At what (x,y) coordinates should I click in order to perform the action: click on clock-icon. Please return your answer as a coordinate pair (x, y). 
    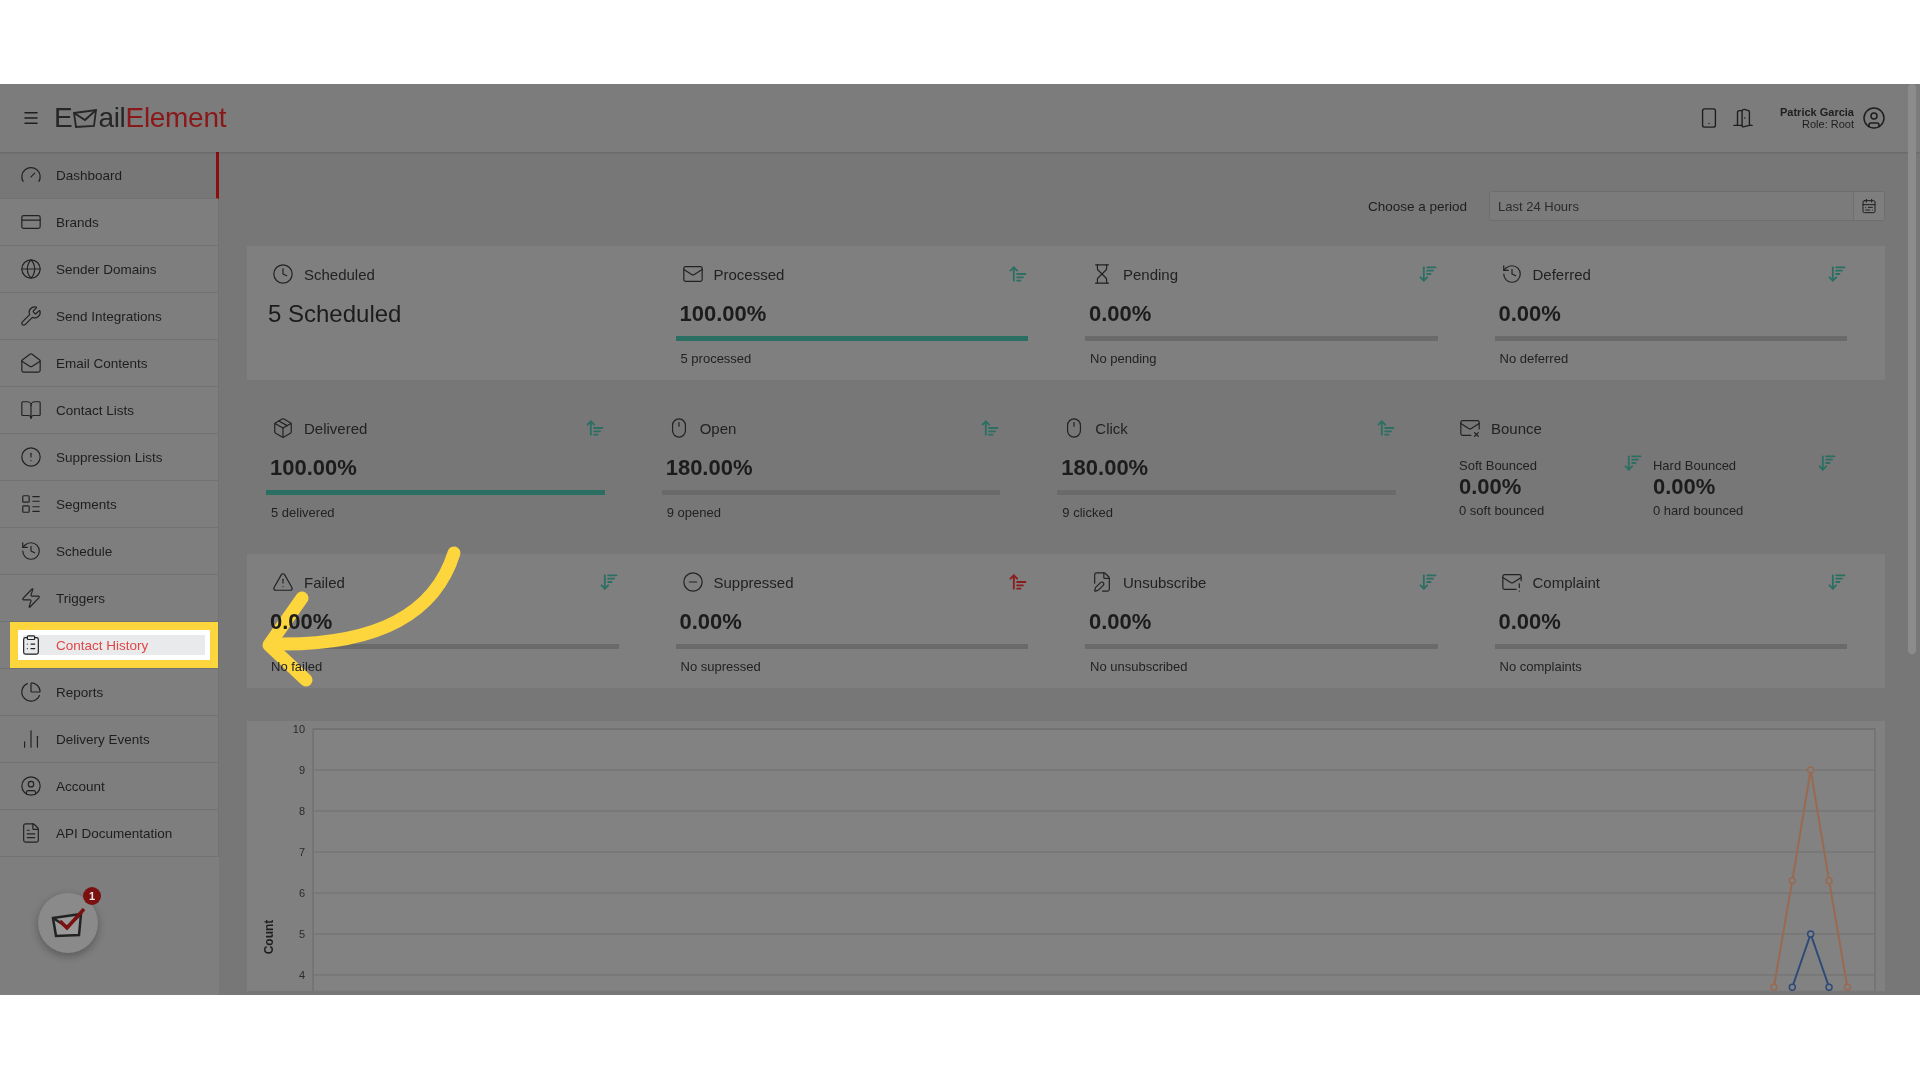
    Looking at the image, I should click on (283, 274).